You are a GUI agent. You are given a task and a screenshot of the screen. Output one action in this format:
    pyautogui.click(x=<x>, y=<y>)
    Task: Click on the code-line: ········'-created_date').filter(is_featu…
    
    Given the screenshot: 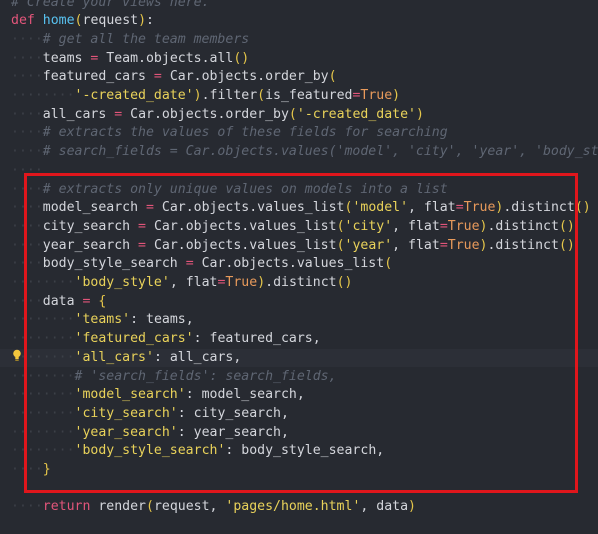 What is the action you would take?
    pyautogui.click(x=299, y=96)
    